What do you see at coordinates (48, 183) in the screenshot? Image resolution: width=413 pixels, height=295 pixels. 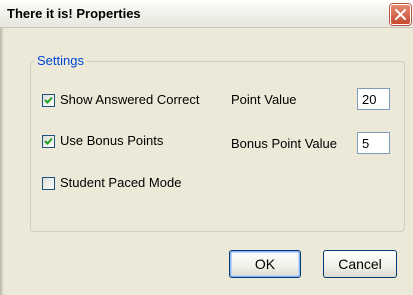 I see `student-paced-mode-checkbox` at bounding box center [48, 183].